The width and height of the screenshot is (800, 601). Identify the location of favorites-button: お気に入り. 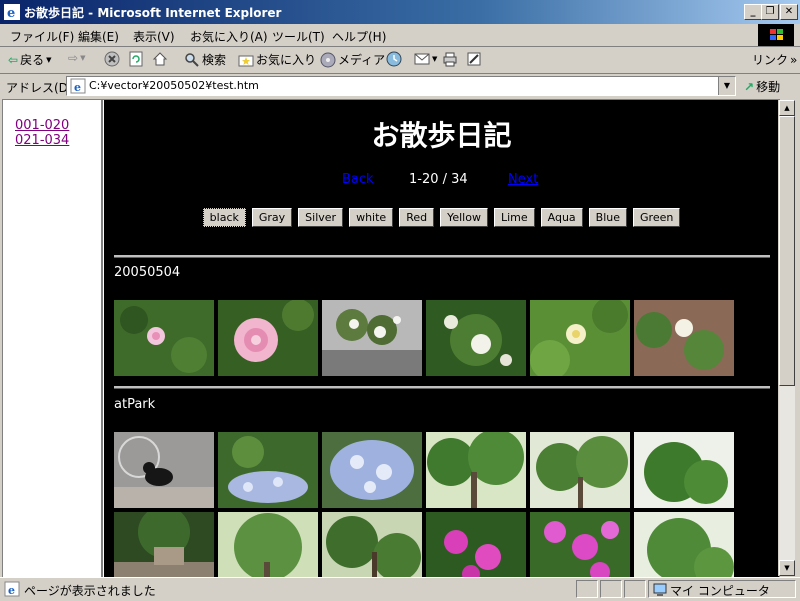
(277, 59).